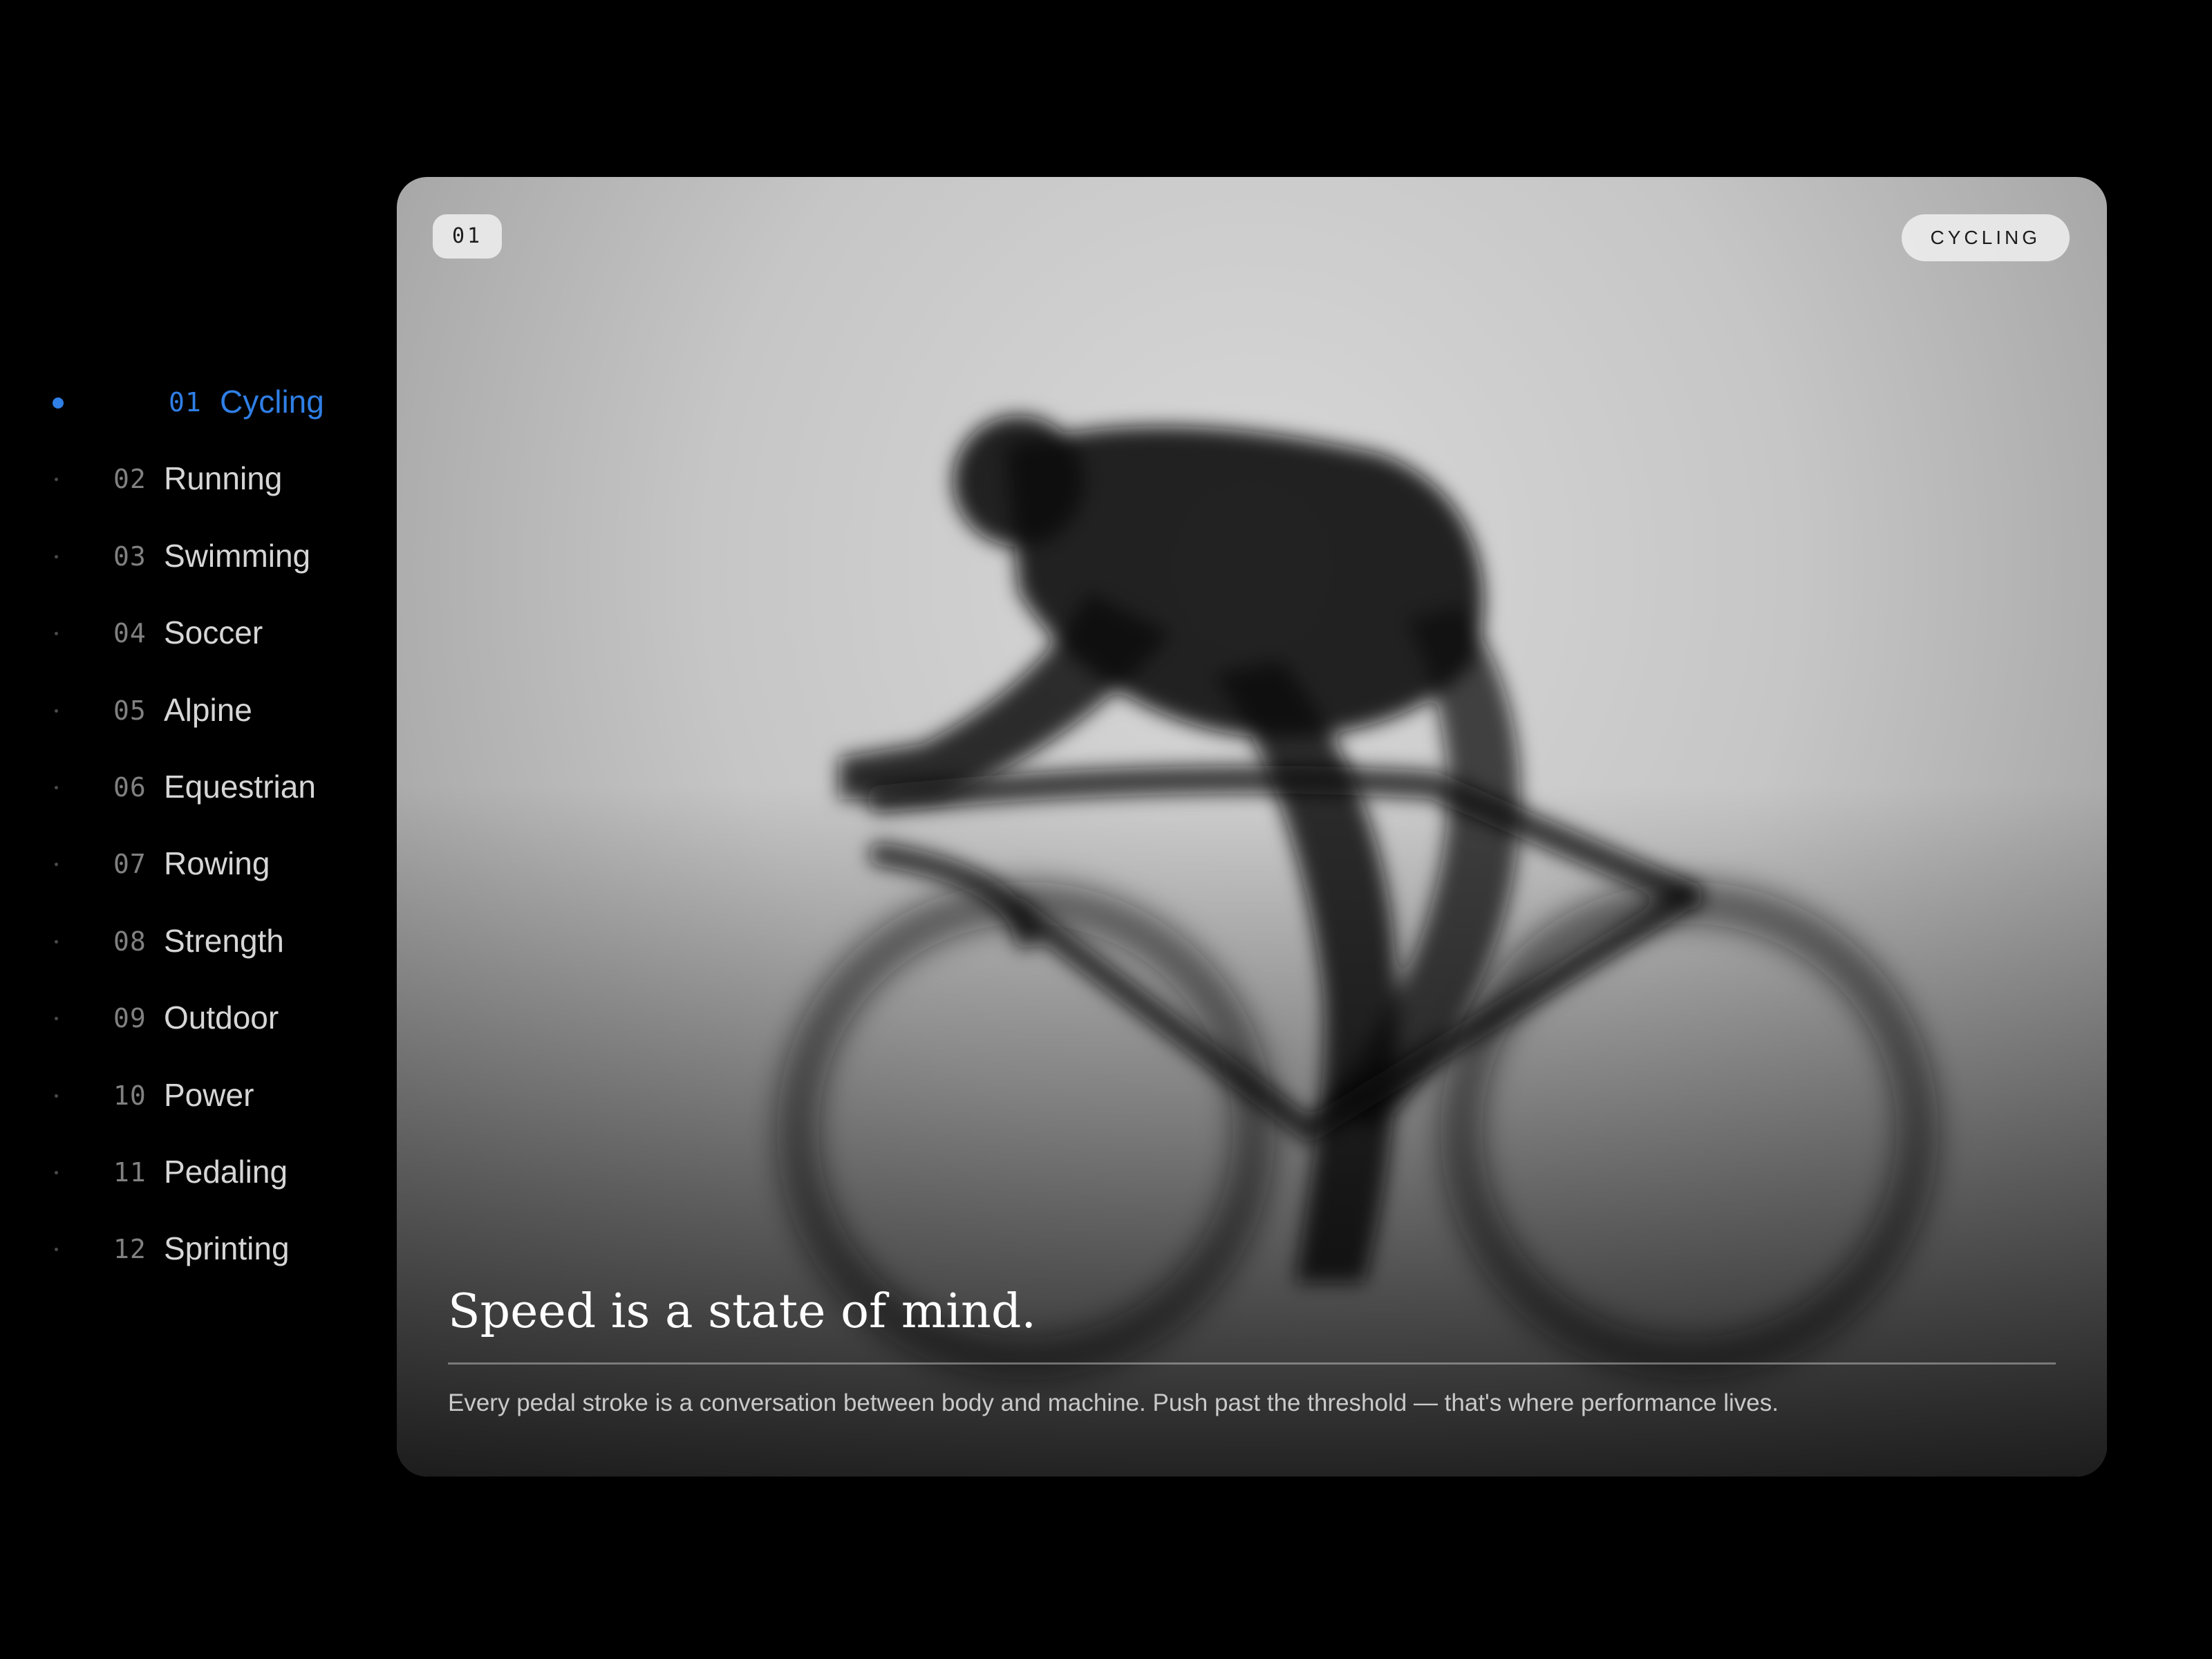 The image size is (2212, 1659). I want to click on nav-item: 01 Cycling, so click(187, 402).